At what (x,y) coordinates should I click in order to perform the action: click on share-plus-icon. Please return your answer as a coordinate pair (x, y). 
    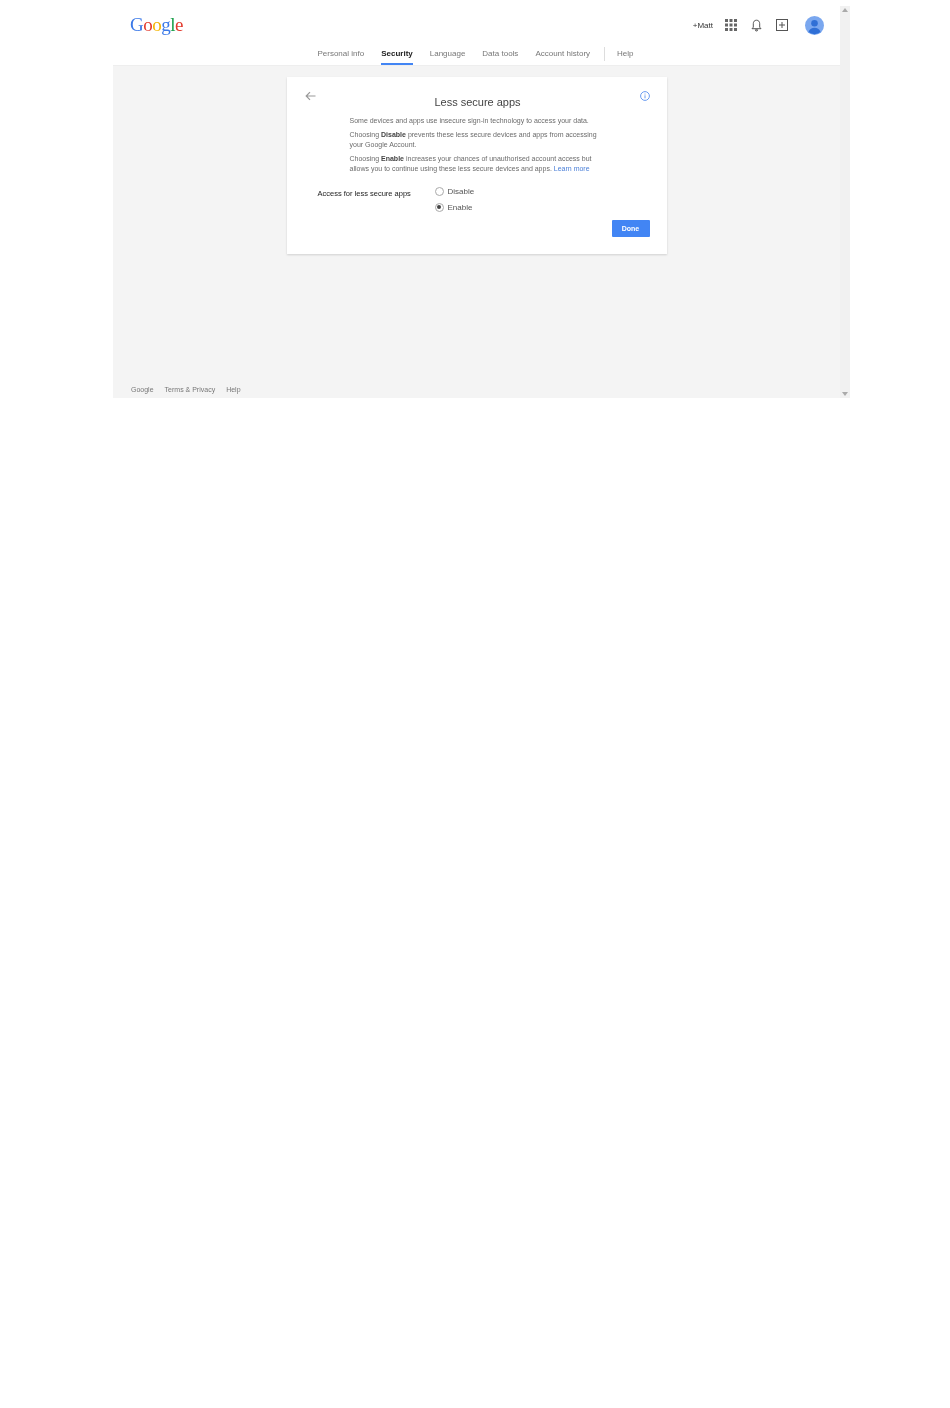
    Looking at the image, I should click on (782, 25).